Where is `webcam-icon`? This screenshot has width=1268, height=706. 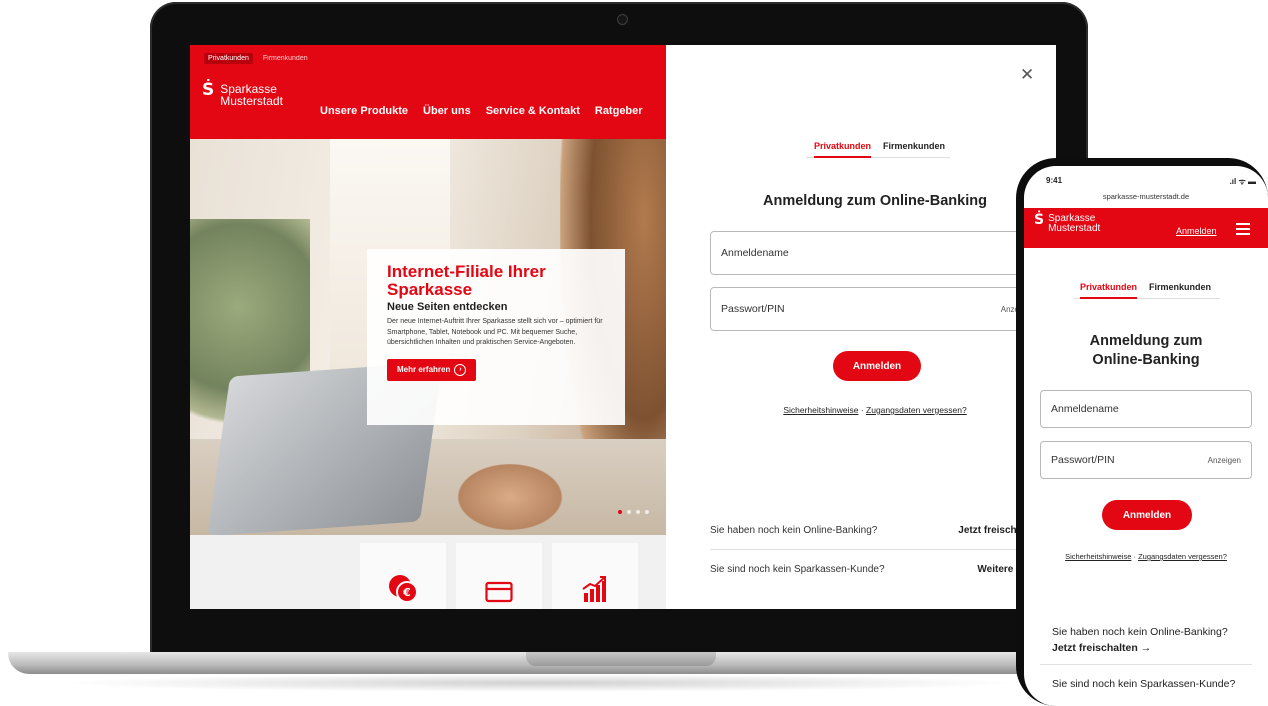
webcam-icon is located at coordinates (622, 19).